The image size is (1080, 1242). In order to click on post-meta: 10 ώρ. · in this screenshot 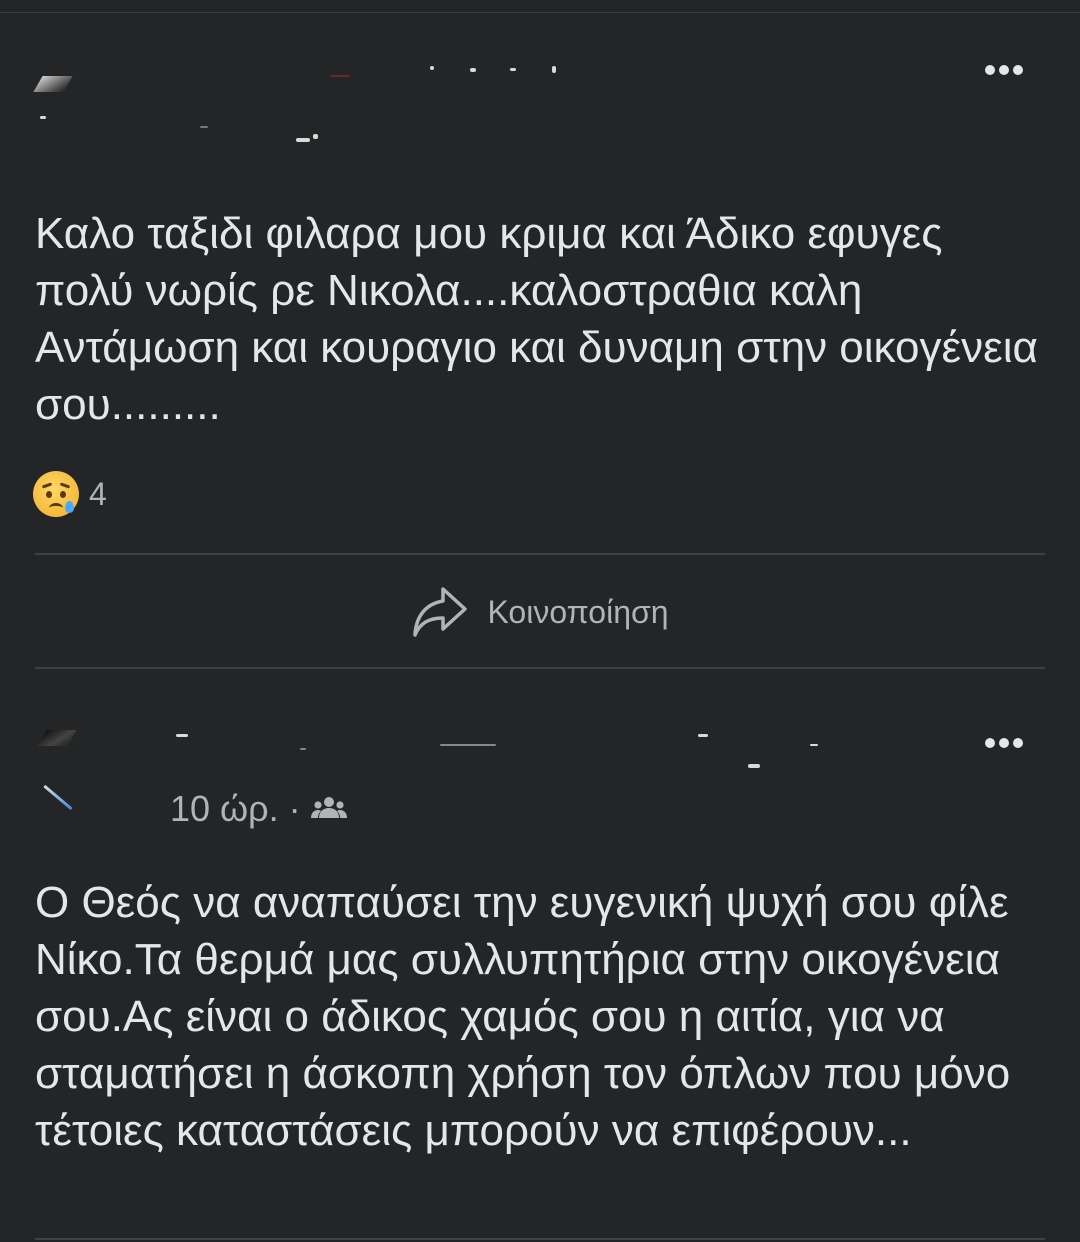, I will do `click(258, 809)`.